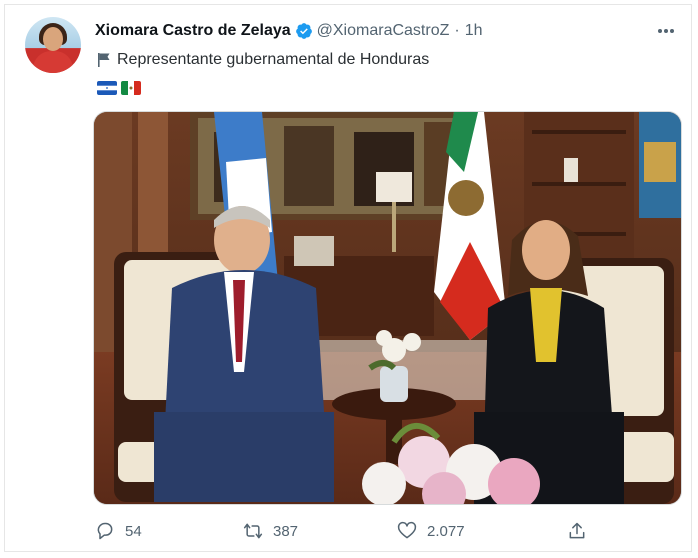 Image resolution: width=698 pixels, height=558 pixels. I want to click on bio-flags, so click(119, 88).